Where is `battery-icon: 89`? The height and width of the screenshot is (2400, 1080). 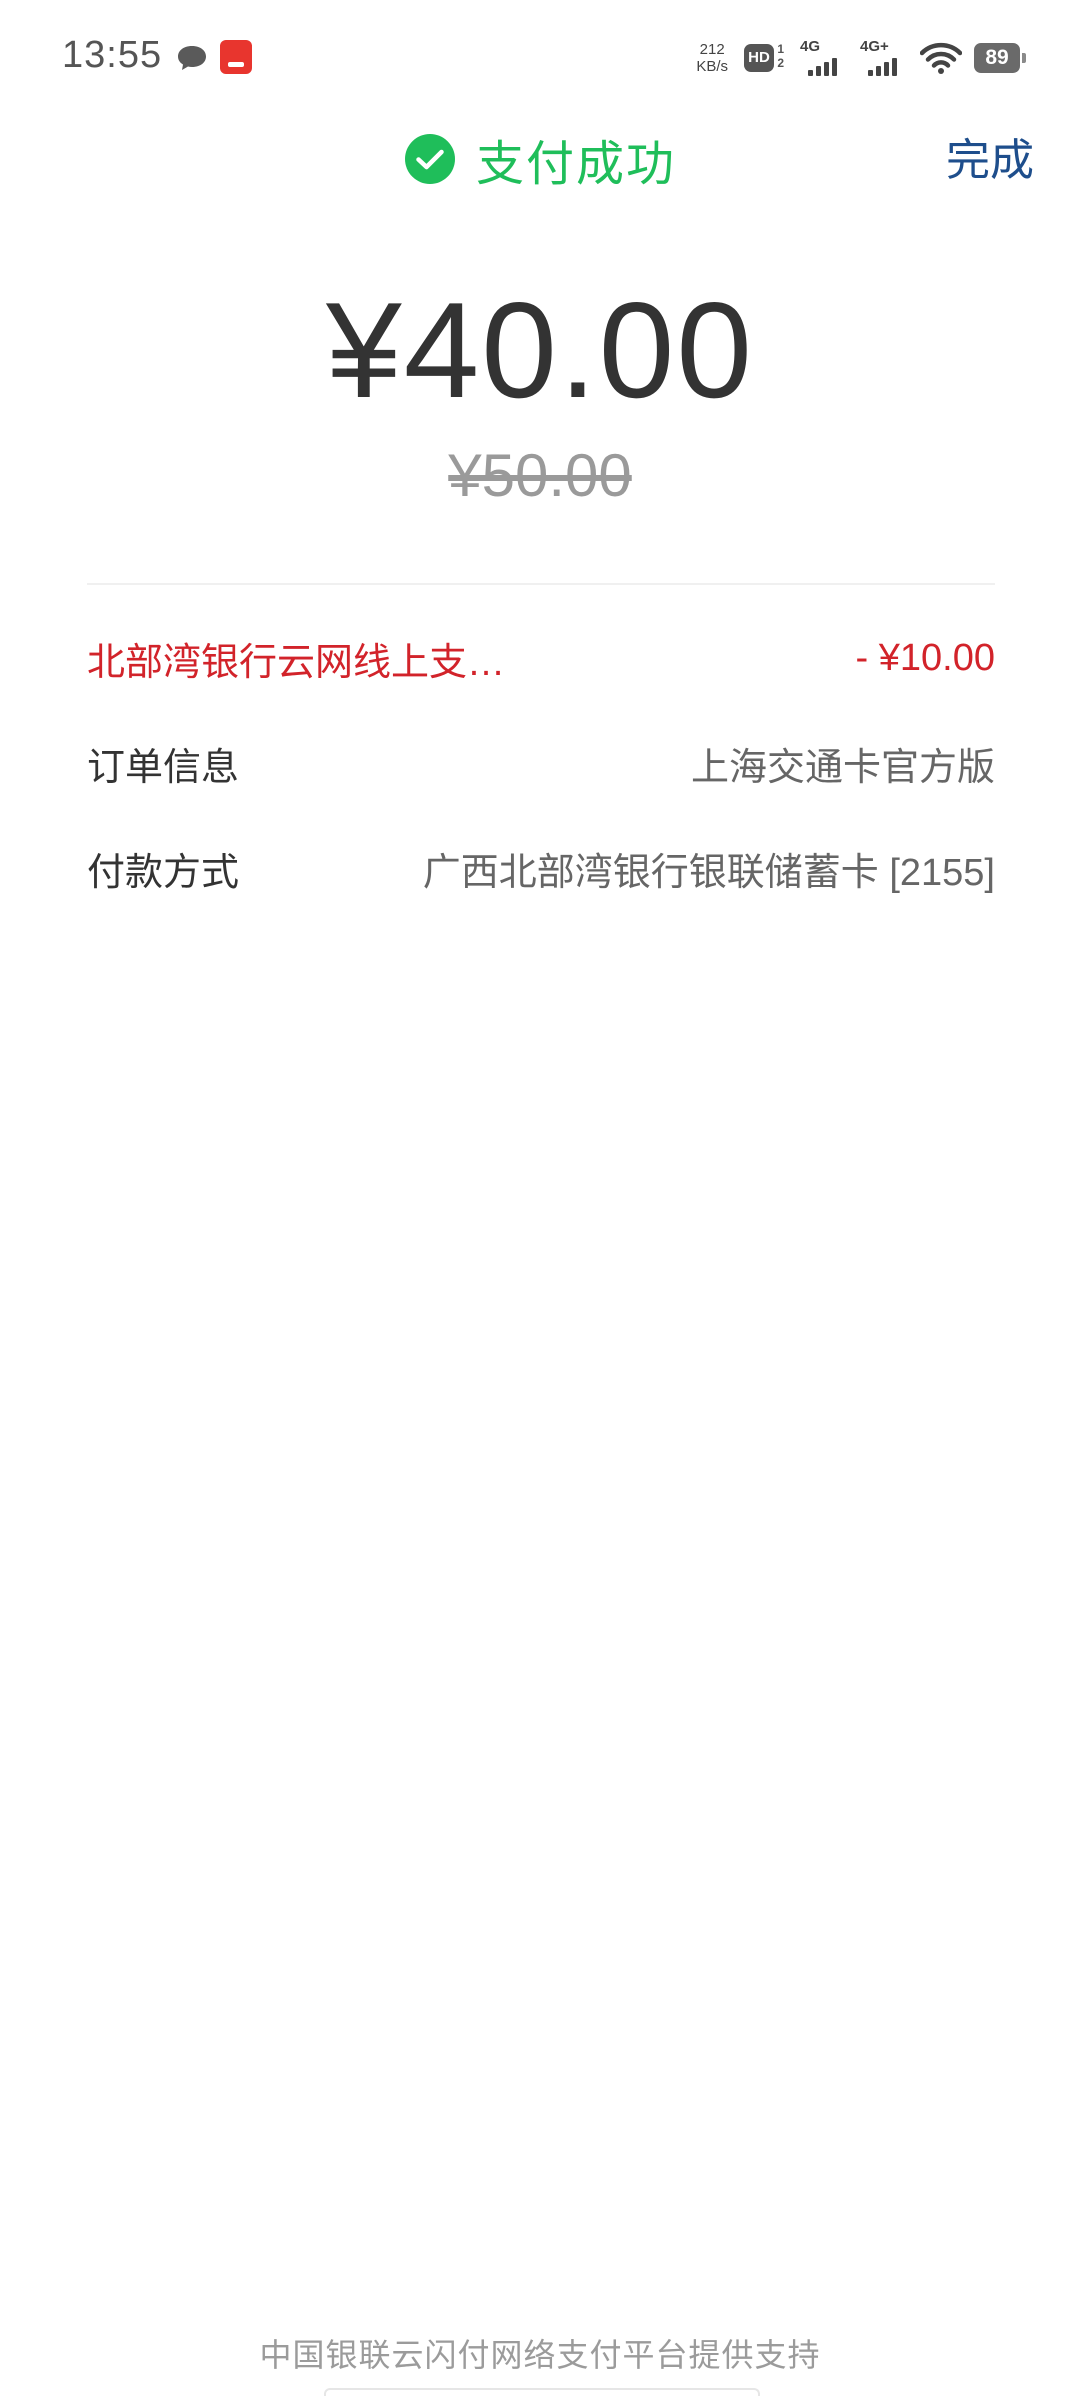 battery-icon: 89 is located at coordinates (1000, 58).